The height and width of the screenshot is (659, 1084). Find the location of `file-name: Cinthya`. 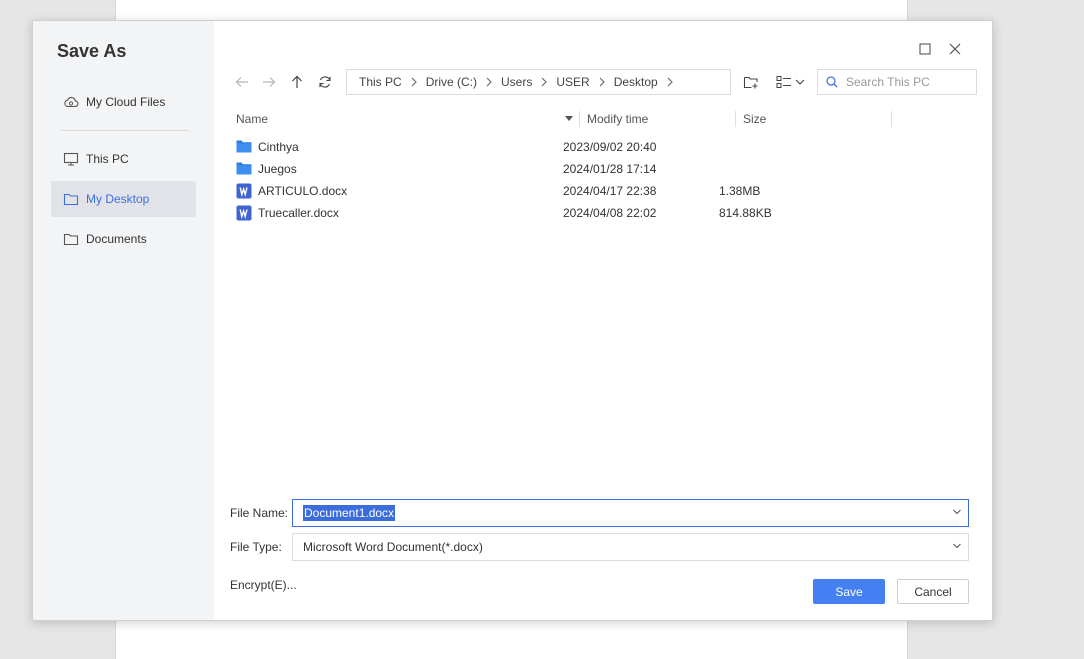

file-name: Cinthya is located at coordinates (278, 147).